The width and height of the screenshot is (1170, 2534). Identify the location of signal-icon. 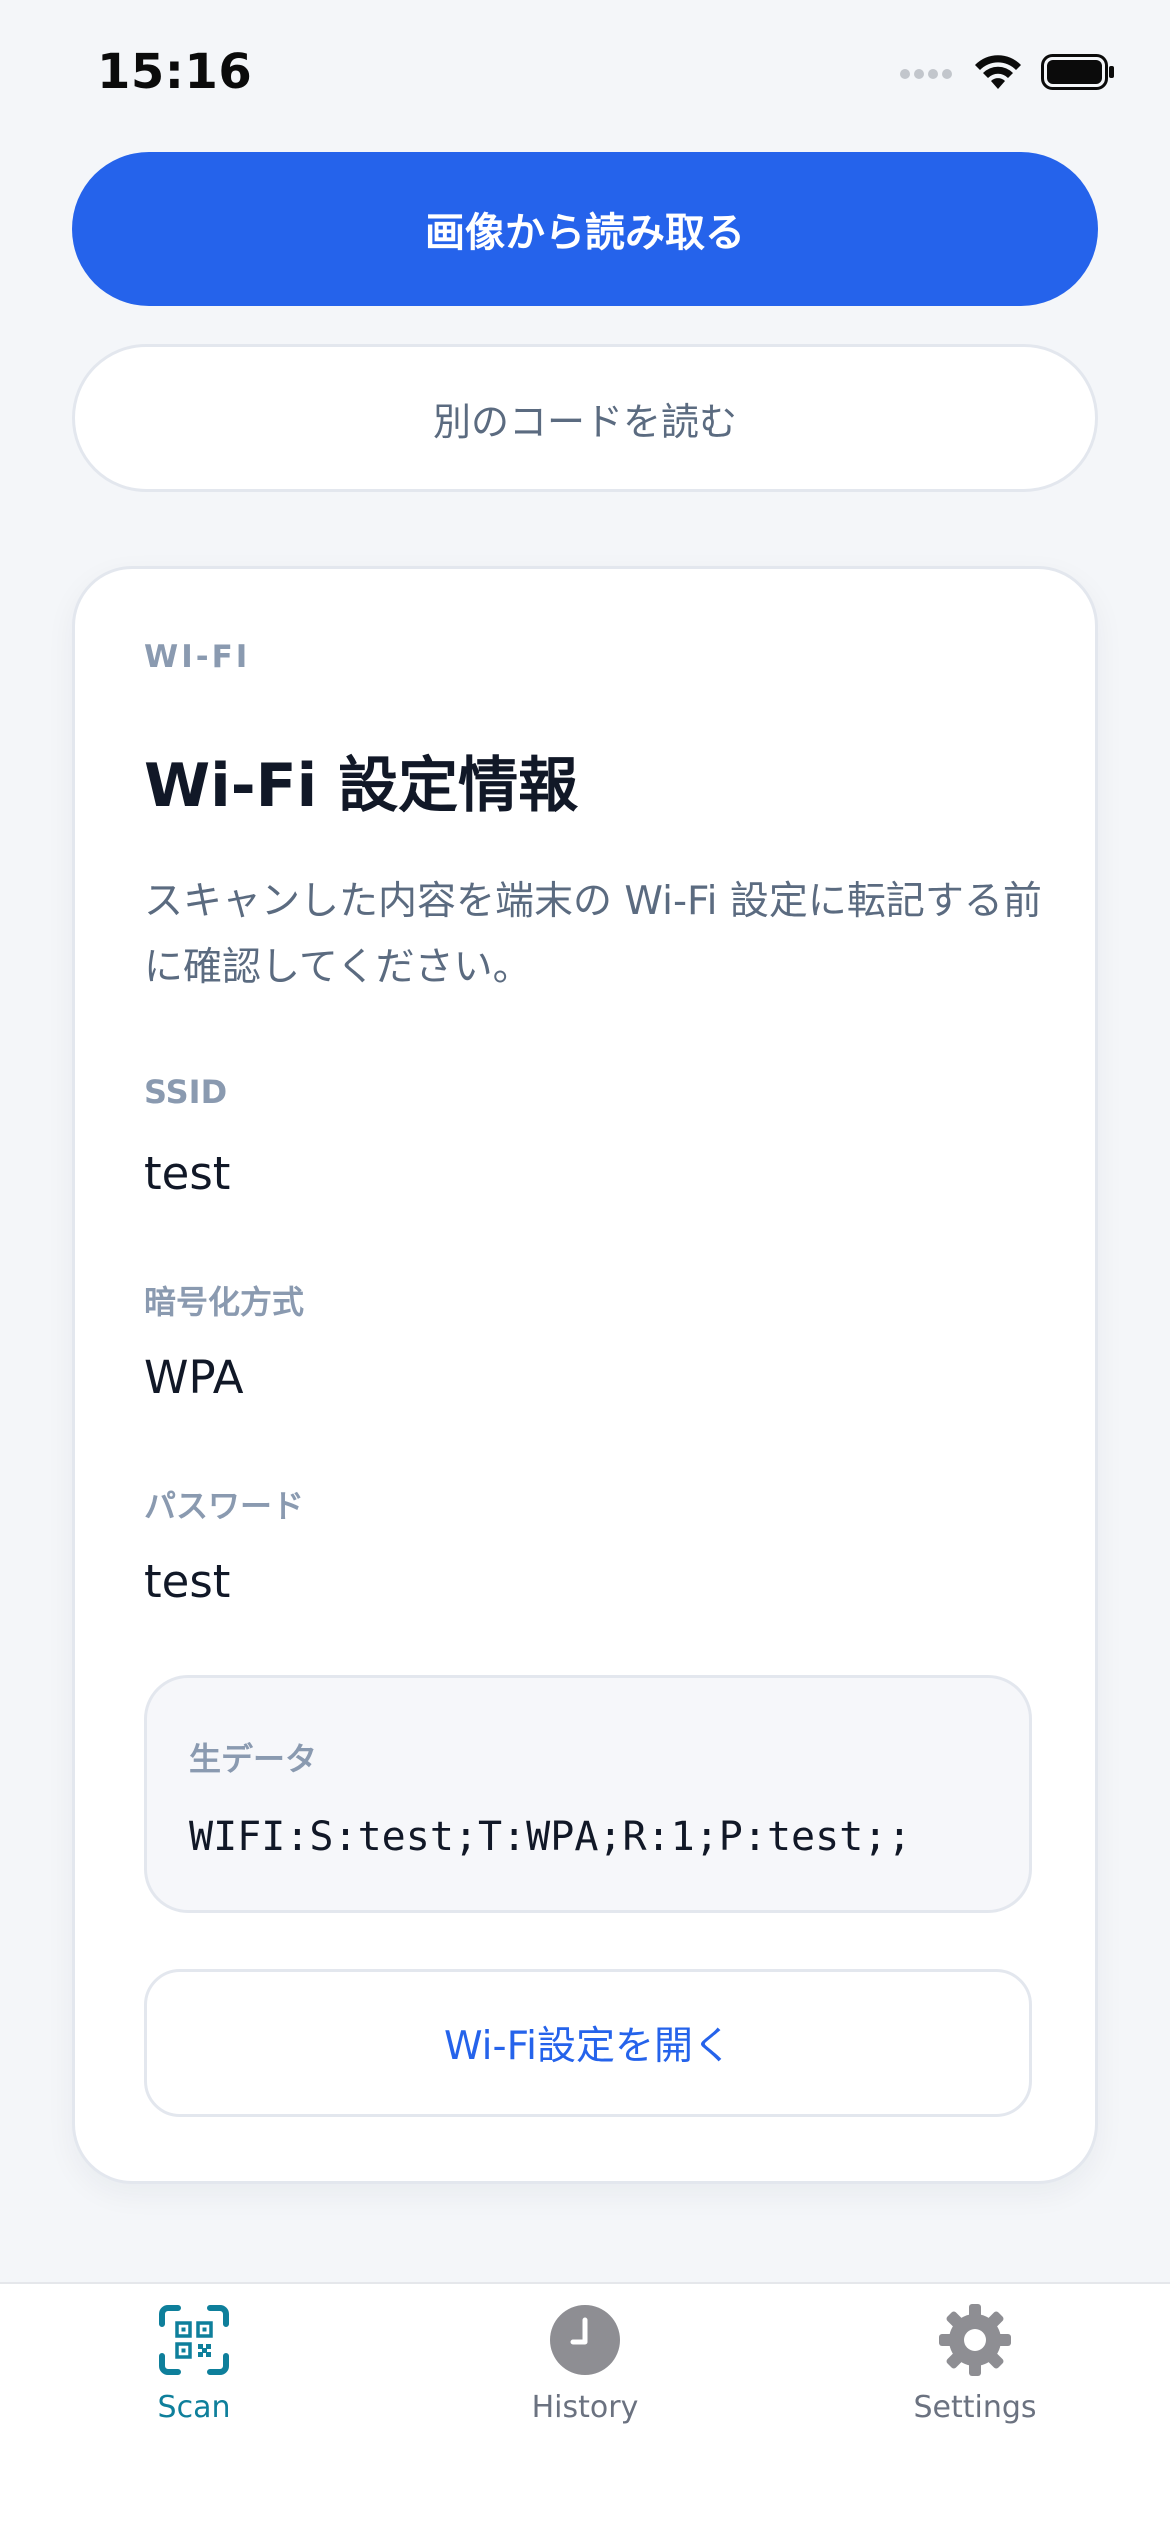
(927, 74).